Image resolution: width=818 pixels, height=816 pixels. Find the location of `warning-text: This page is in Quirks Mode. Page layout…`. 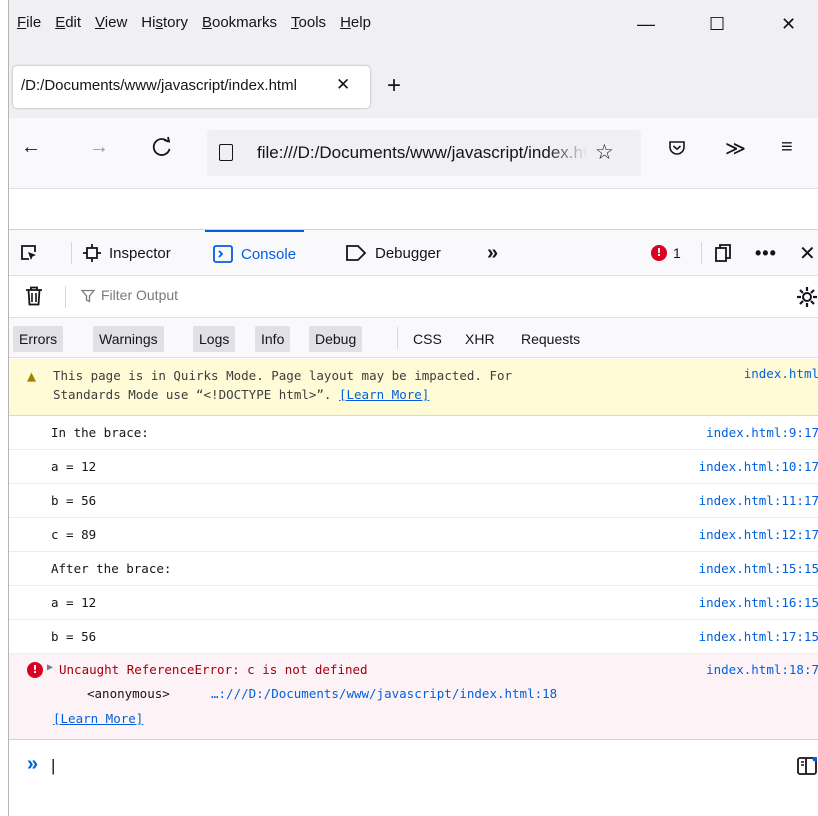

warning-text: This page is in Quirks Mode. Page layout… is located at coordinates (283, 385).